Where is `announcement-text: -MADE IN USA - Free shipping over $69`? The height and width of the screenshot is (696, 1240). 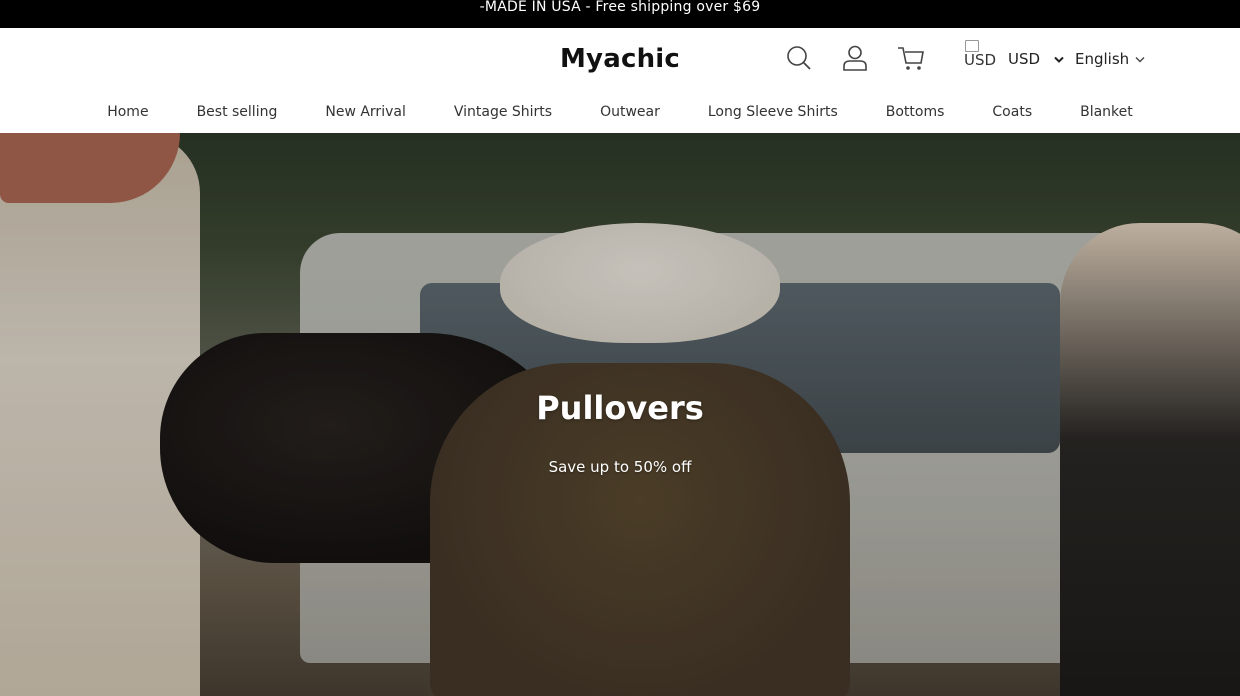 announcement-text: -MADE IN USA - Free shipping over $69 is located at coordinates (620, 7).